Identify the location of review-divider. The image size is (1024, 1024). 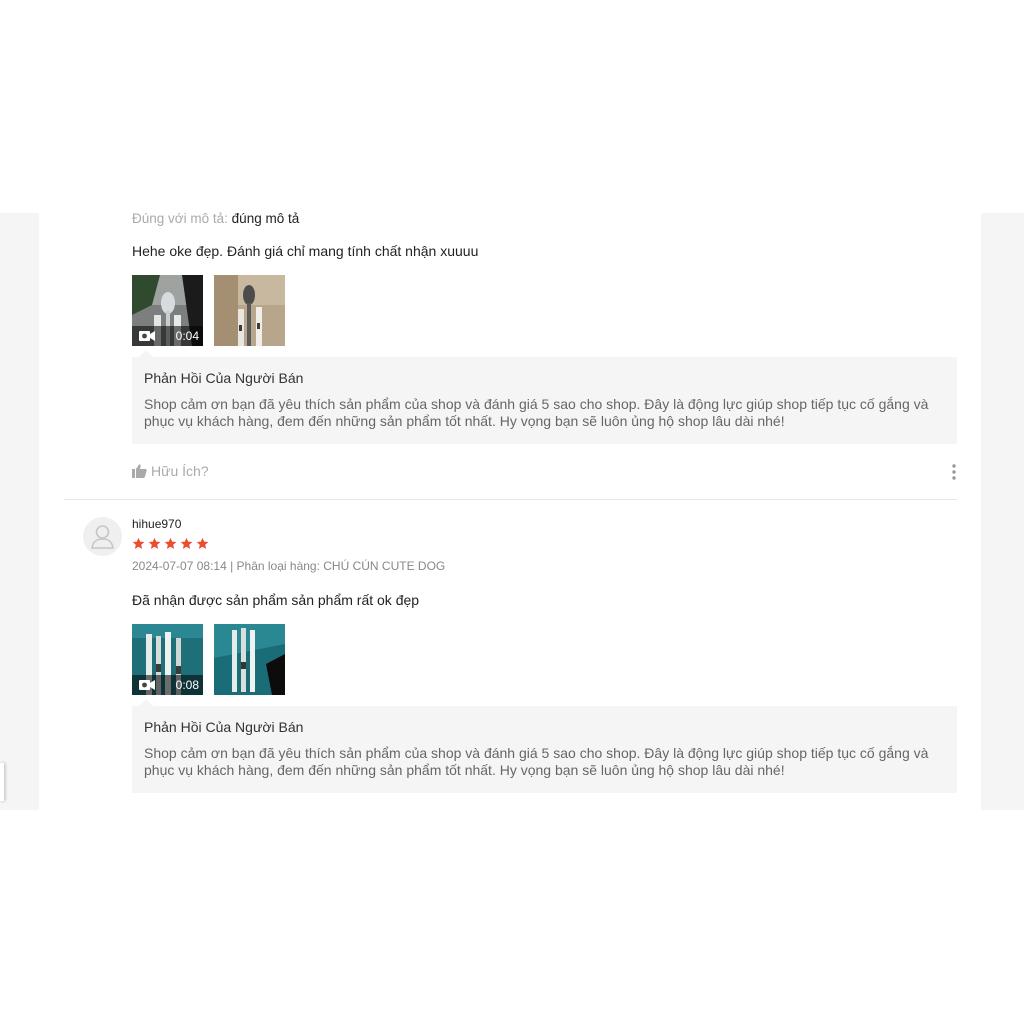
(510, 499).